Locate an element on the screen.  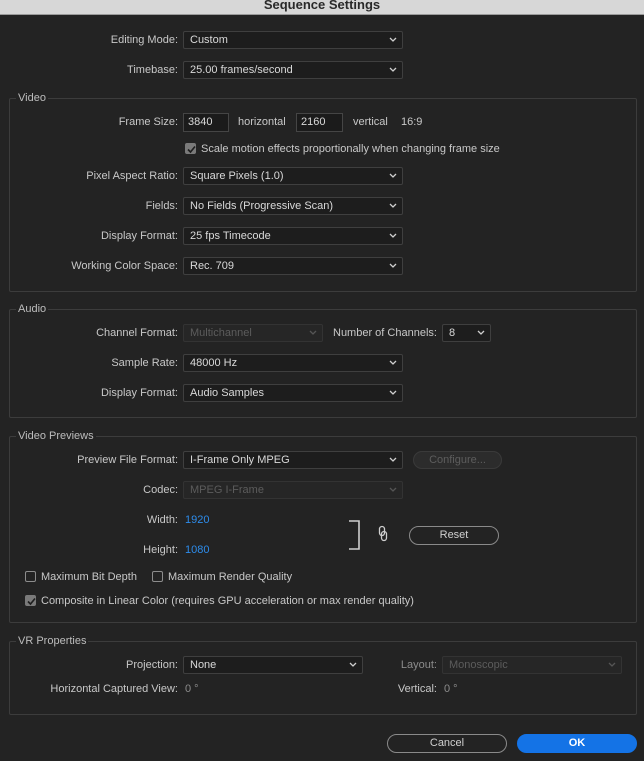
pixel-aspect-dropdown: Square Pixels (1.0) is located at coordinates (293, 176).